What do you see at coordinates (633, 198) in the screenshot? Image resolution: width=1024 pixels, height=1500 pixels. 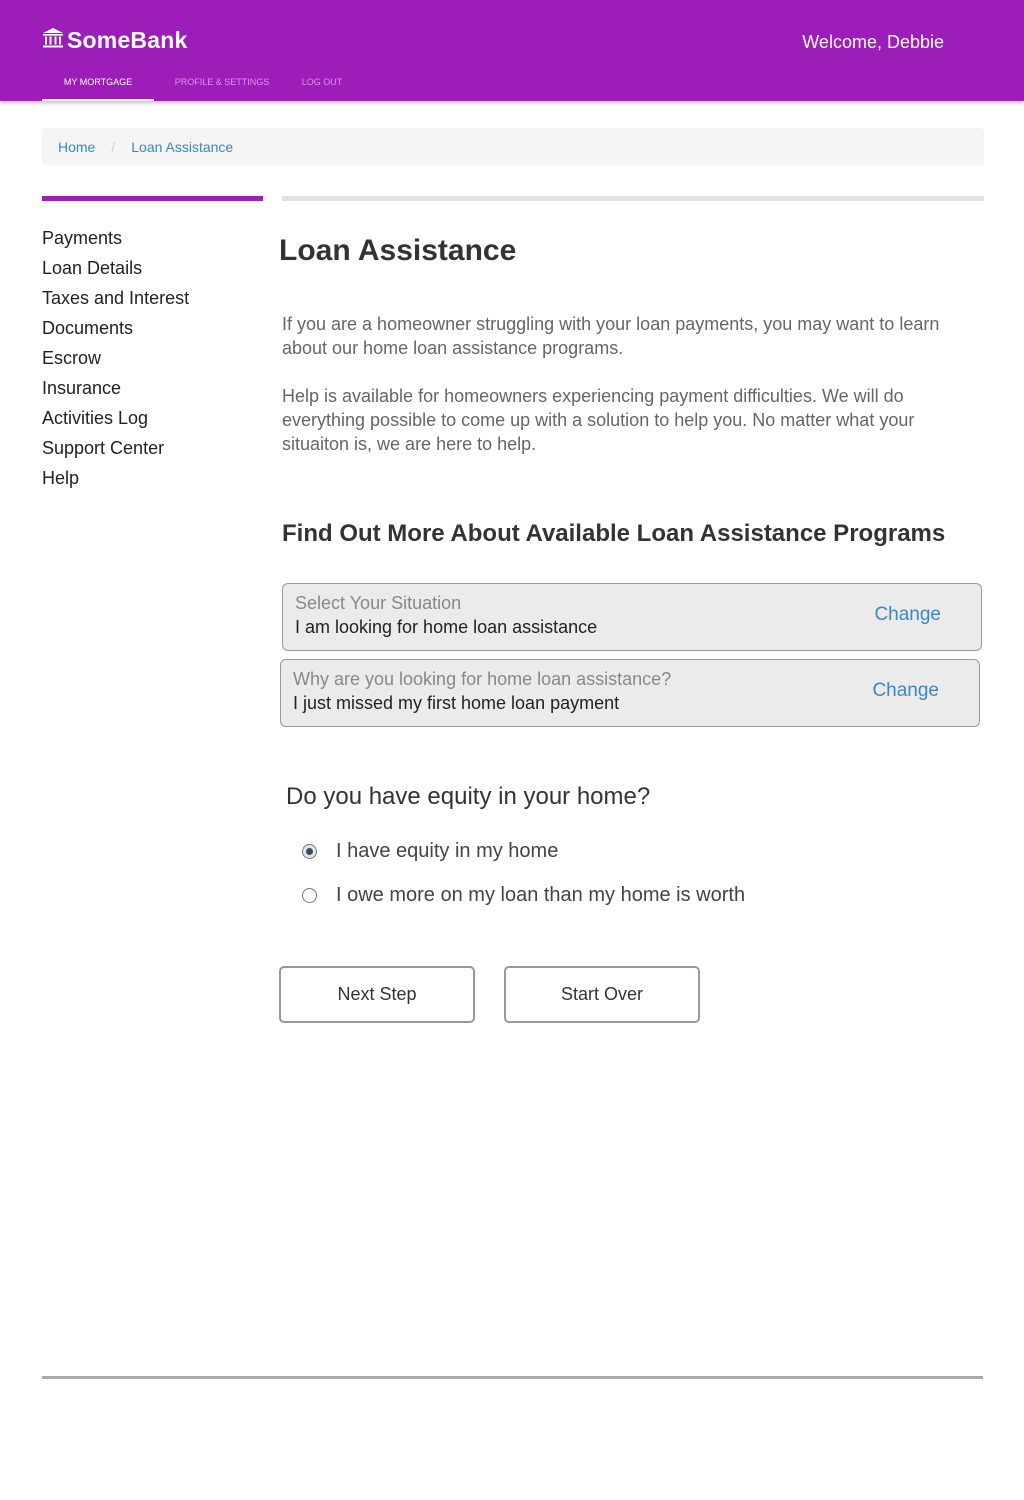 I see `main-accent-bar` at bounding box center [633, 198].